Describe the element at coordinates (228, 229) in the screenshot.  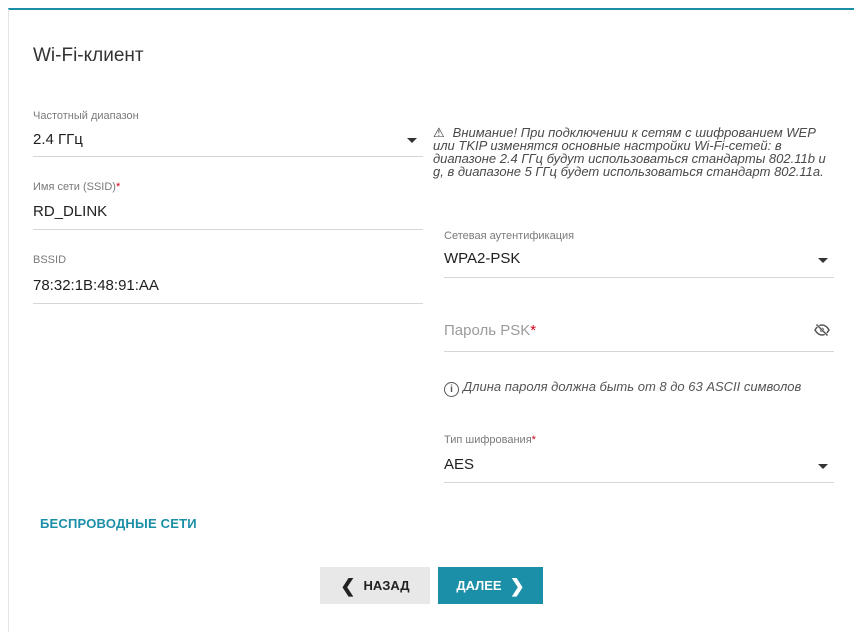
I see `ssid-underline` at that location.